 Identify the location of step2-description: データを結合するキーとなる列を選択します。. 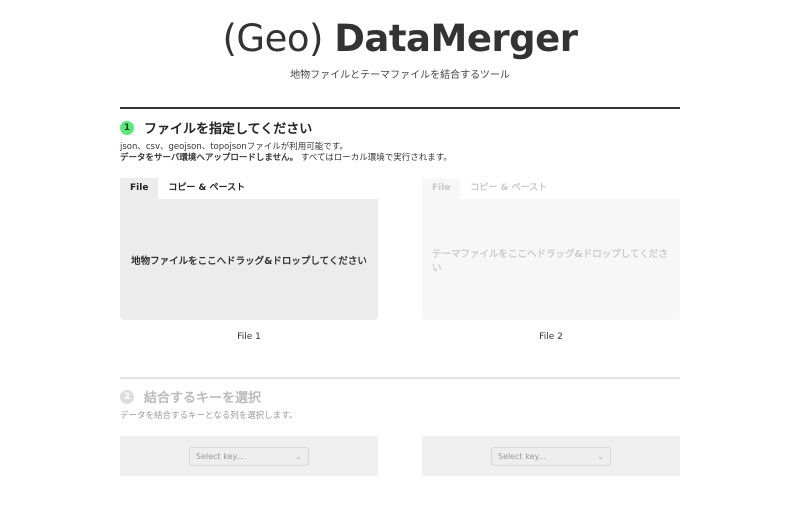
(209, 416).